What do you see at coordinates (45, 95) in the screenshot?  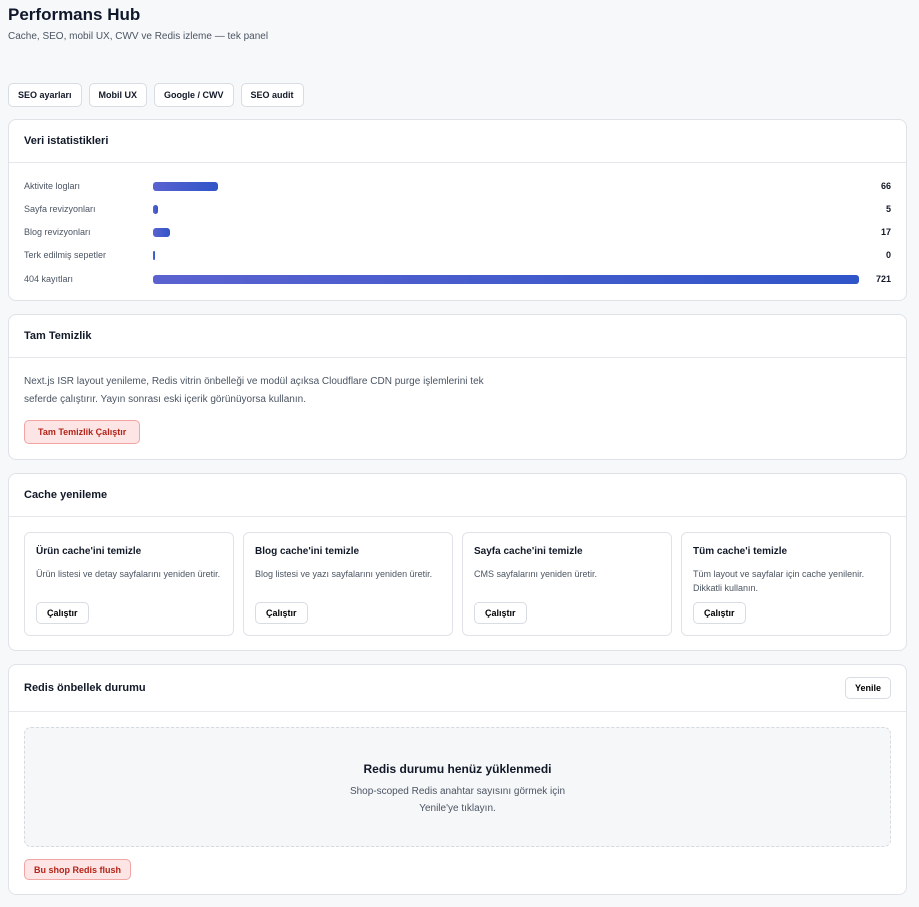 I see `seo-settings-button: SEO ayarları` at bounding box center [45, 95].